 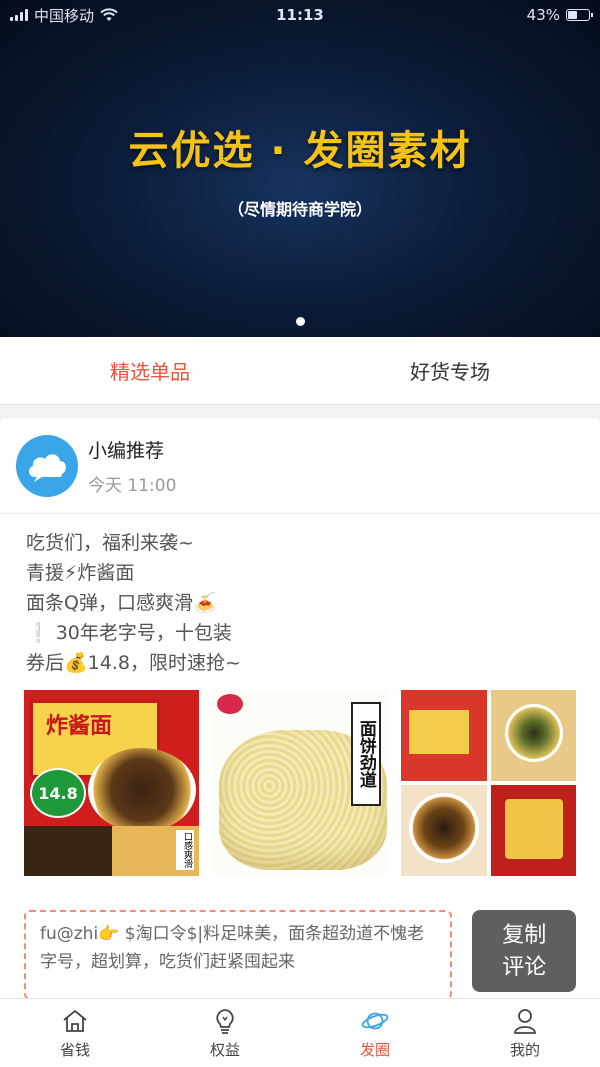 I want to click on price-tag: 14.8, so click(x=58, y=793).